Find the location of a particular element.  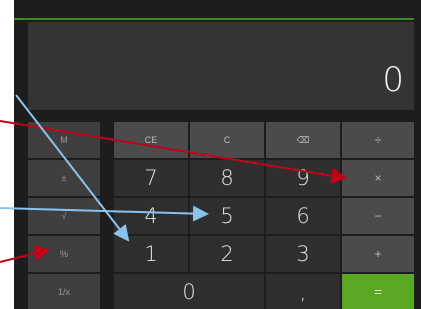

equals-button: = is located at coordinates (378, 291).